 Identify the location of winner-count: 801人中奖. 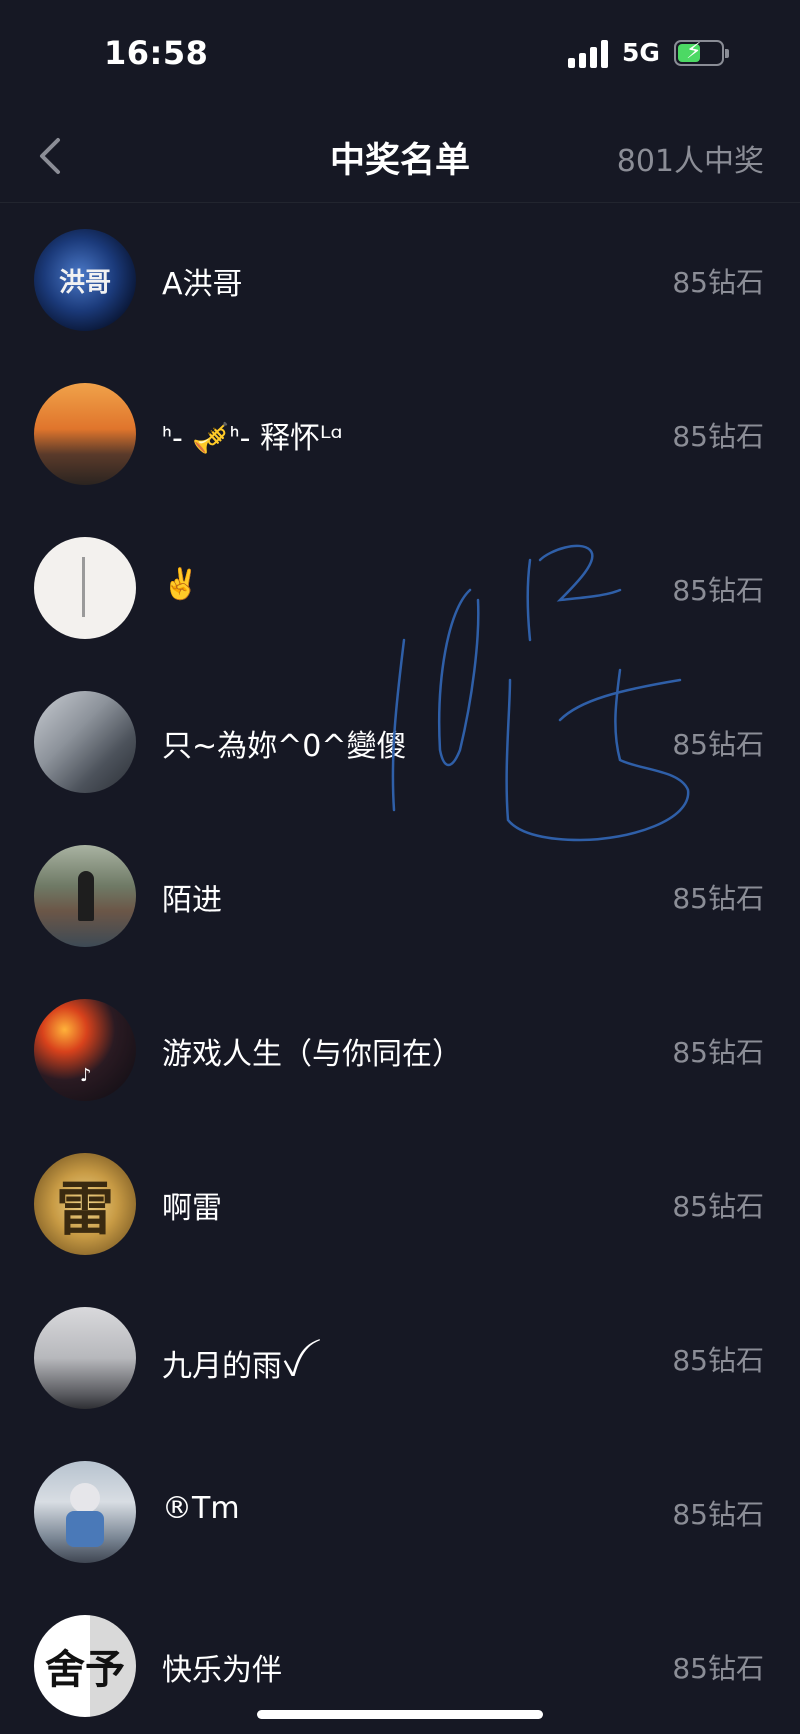
(690, 161).